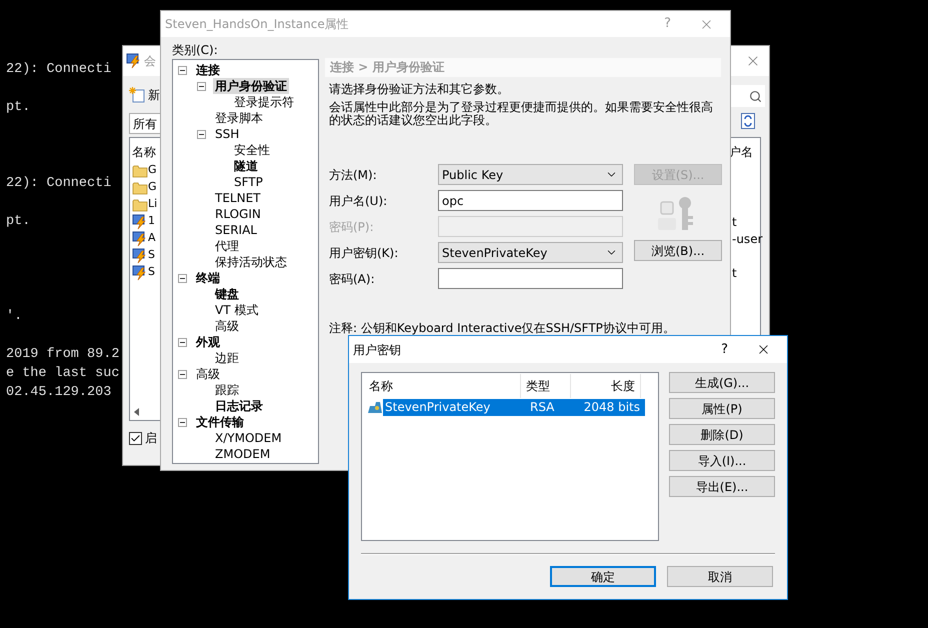 The width and height of the screenshot is (928, 628). What do you see at coordinates (358, 201) in the screenshot?
I see `field-label: 用户名(U):` at bounding box center [358, 201].